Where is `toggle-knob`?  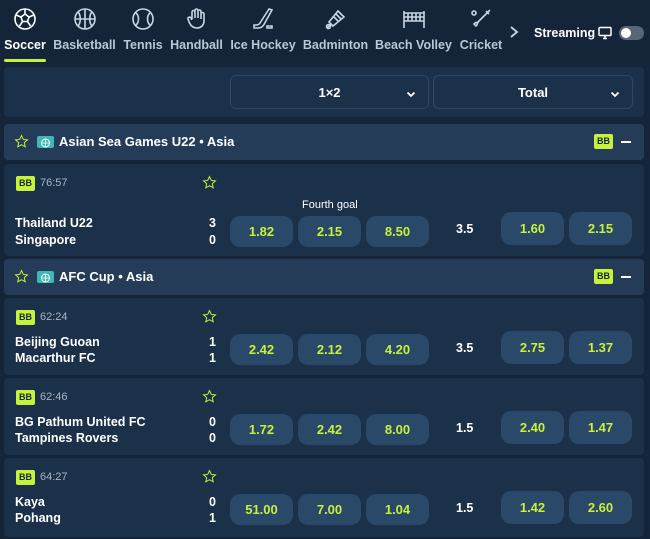
toggle-knob is located at coordinates (626, 33).